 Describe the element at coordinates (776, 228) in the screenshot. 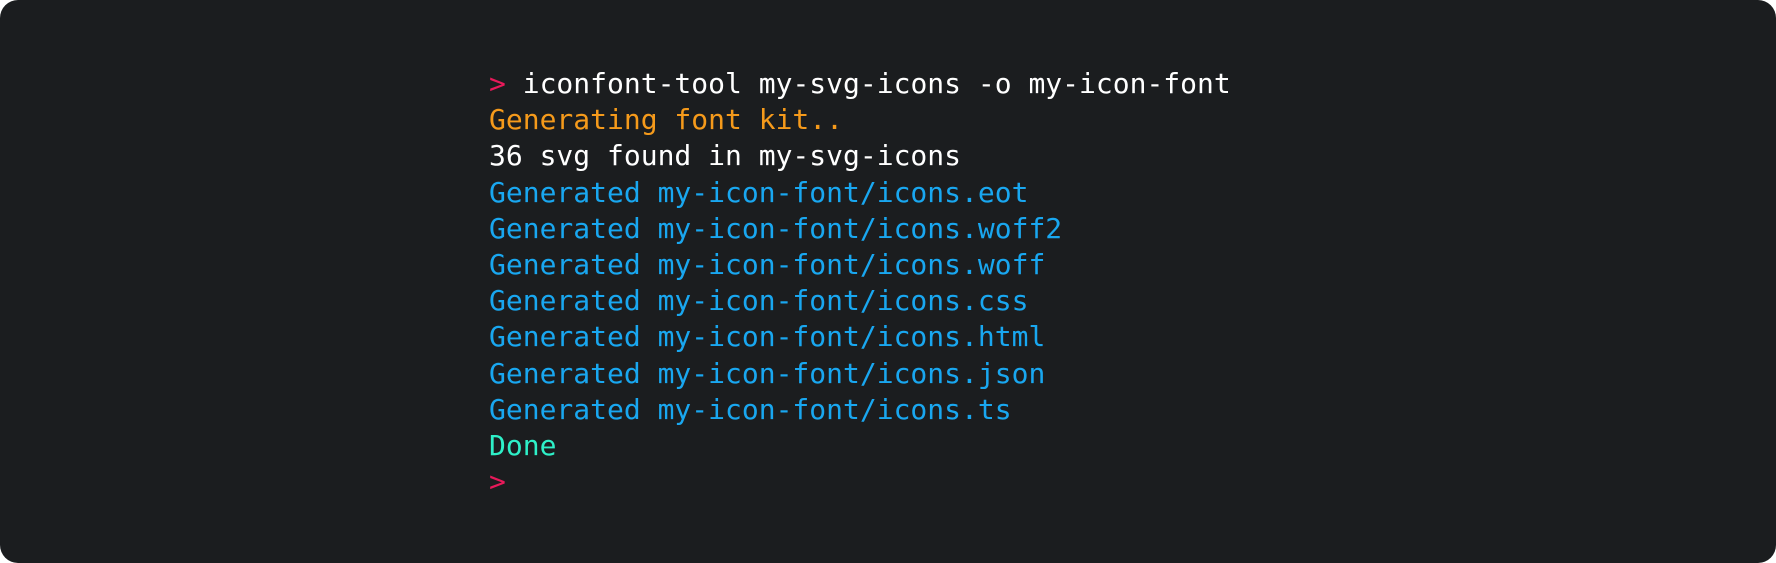

I see `generated-line-woff2: Generated my-icon-font/icons.woff2` at that location.